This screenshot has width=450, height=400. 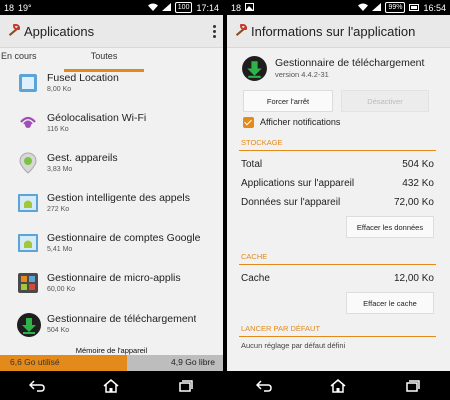 I want to click on device-manager-icon, so click(x=28, y=163).